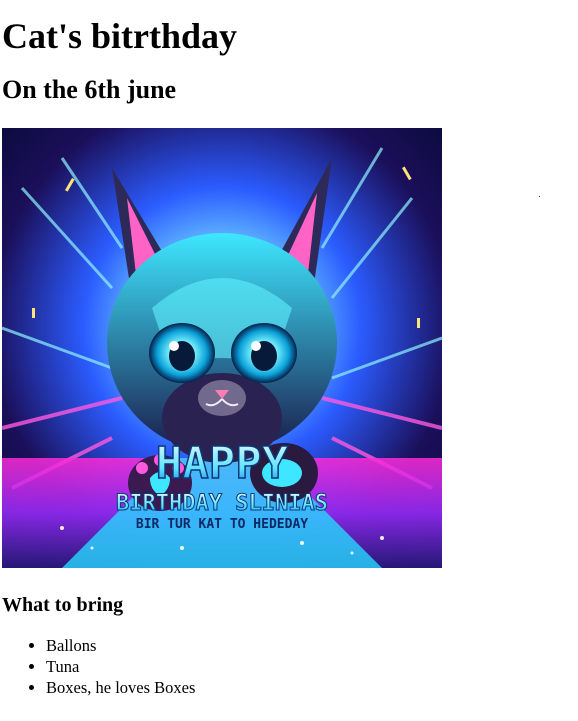  What do you see at coordinates (309, 687) in the screenshot?
I see `list-item: Boxes, he loves Boxes` at bounding box center [309, 687].